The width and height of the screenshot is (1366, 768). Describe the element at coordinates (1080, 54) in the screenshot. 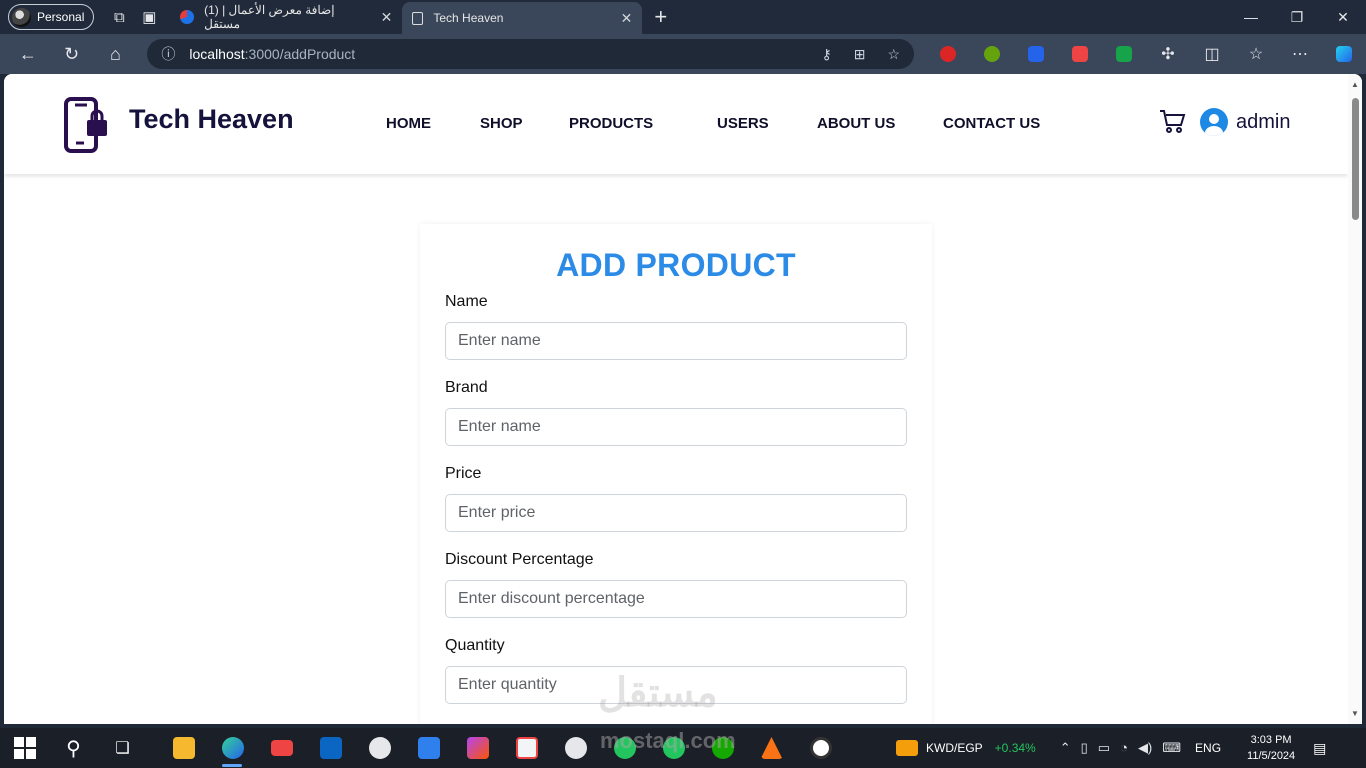

I see `extension-shield-icon` at that location.